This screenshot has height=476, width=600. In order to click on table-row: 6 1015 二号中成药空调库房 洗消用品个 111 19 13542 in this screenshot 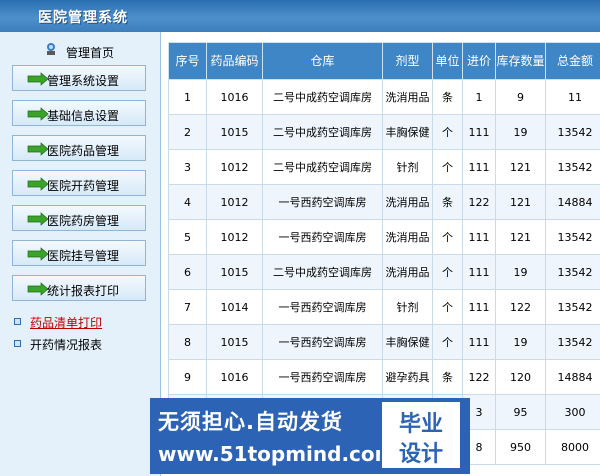, I will do `click(384, 272)`.